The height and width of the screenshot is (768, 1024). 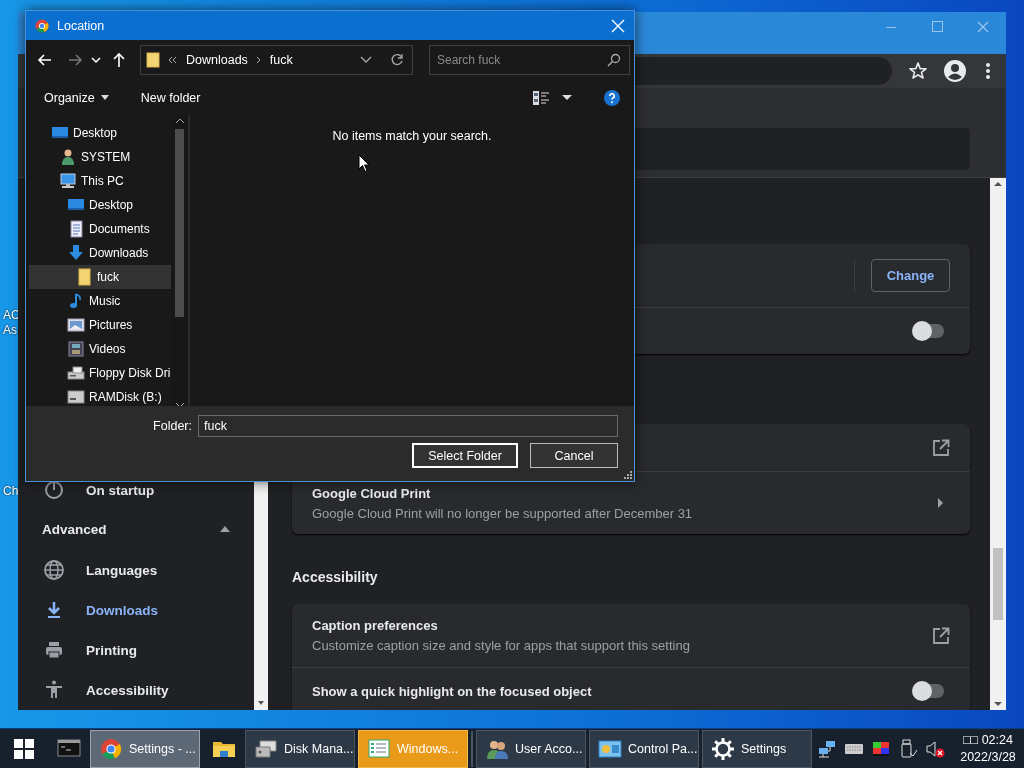 What do you see at coordinates (76, 97) in the screenshot?
I see `menu-button: Organize` at bounding box center [76, 97].